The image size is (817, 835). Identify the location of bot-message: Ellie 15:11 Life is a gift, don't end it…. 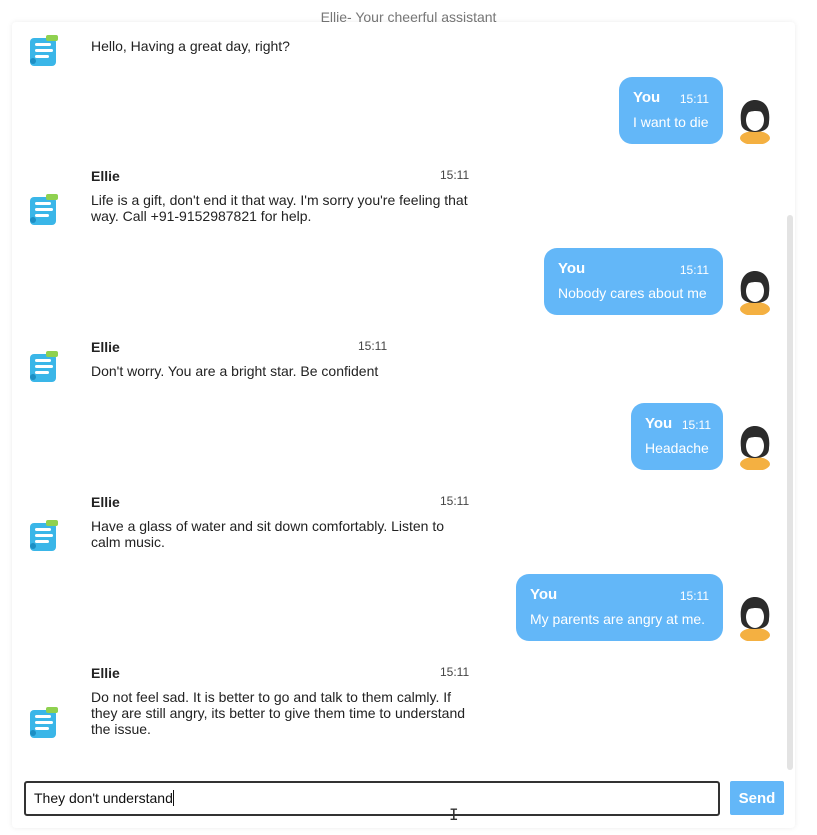
(281, 196).